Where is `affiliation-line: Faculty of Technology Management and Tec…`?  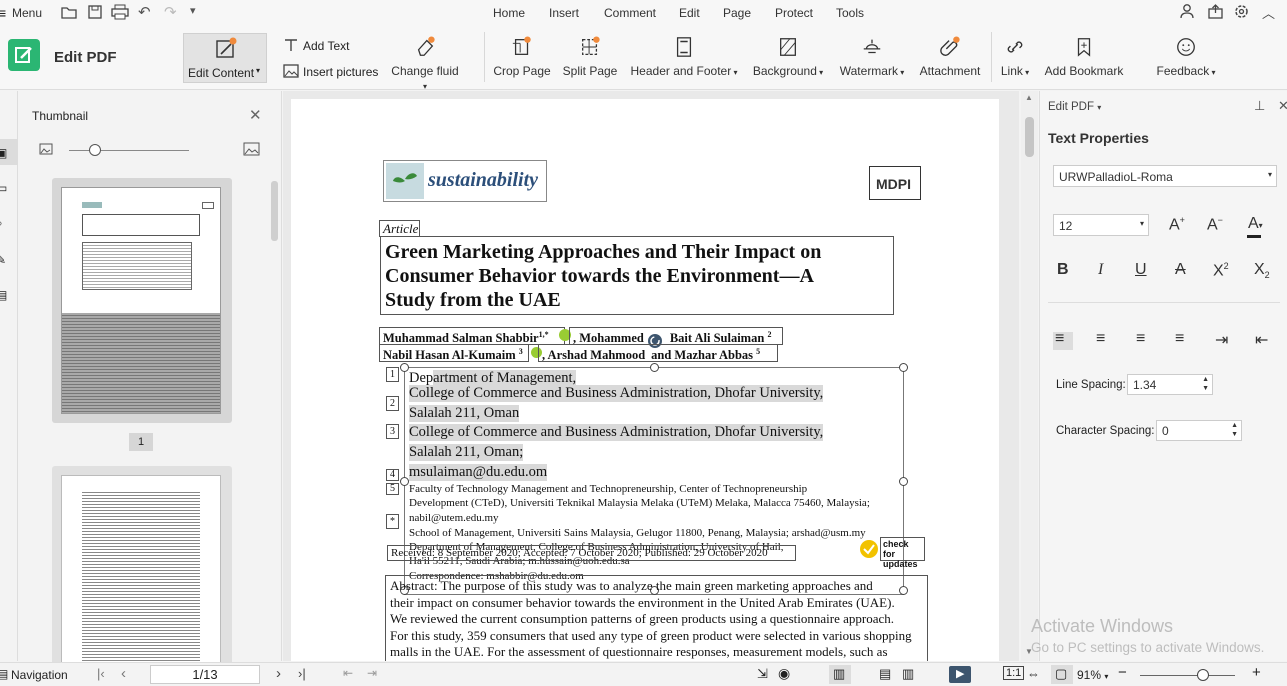
affiliation-line: Faculty of Technology Management and Tec… is located at coordinates (608, 489).